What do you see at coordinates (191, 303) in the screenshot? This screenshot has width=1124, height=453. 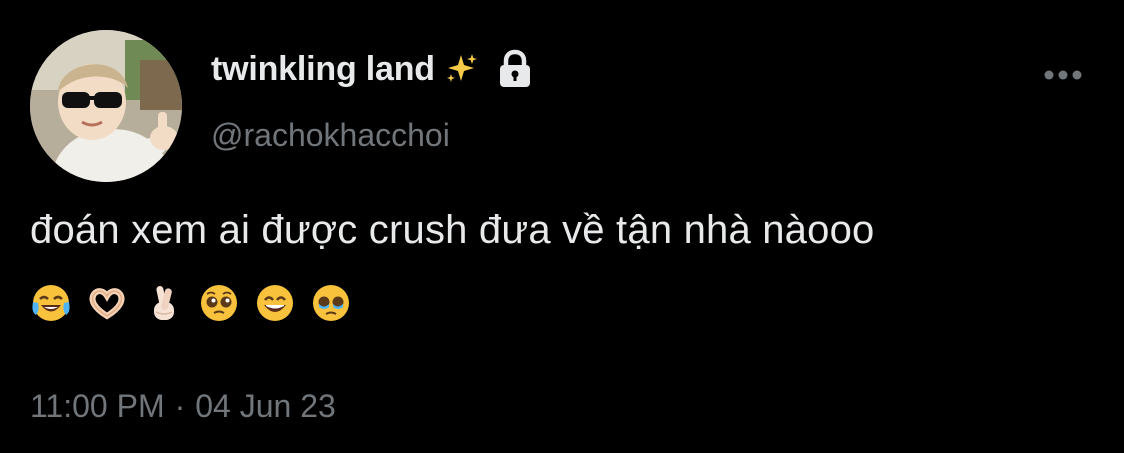 I see `emoji-row` at bounding box center [191, 303].